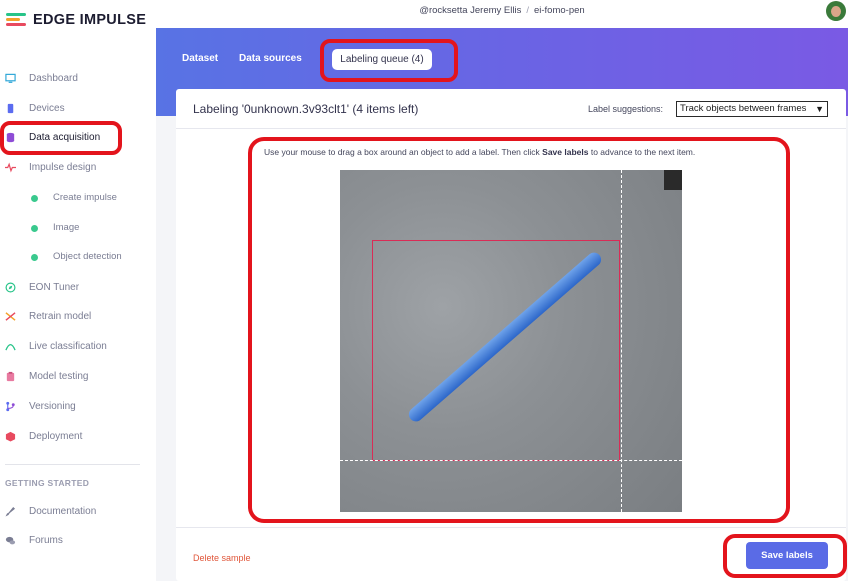  What do you see at coordinates (85, 197) in the screenshot?
I see `sidebar-item-label: Create impulse` at bounding box center [85, 197].